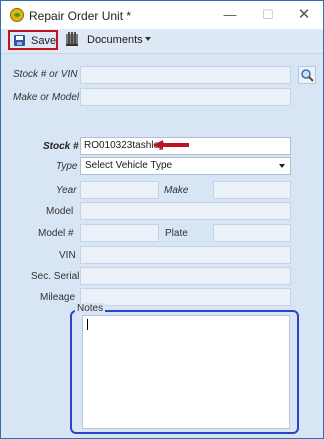  I want to click on magnifier-icon, so click(307, 75).